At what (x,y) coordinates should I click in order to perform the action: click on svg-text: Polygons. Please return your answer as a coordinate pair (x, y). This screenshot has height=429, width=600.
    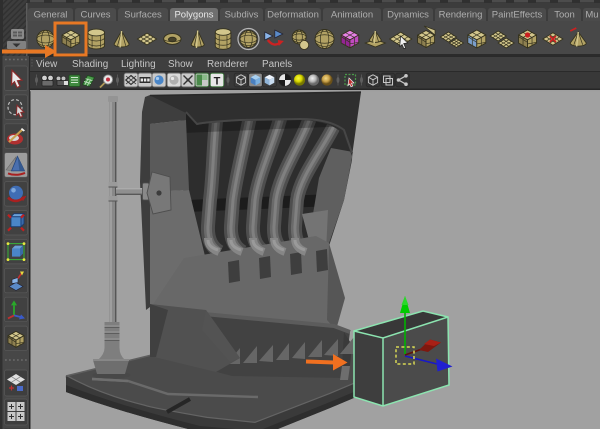
    Looking at the image, I should click on (193, 15).